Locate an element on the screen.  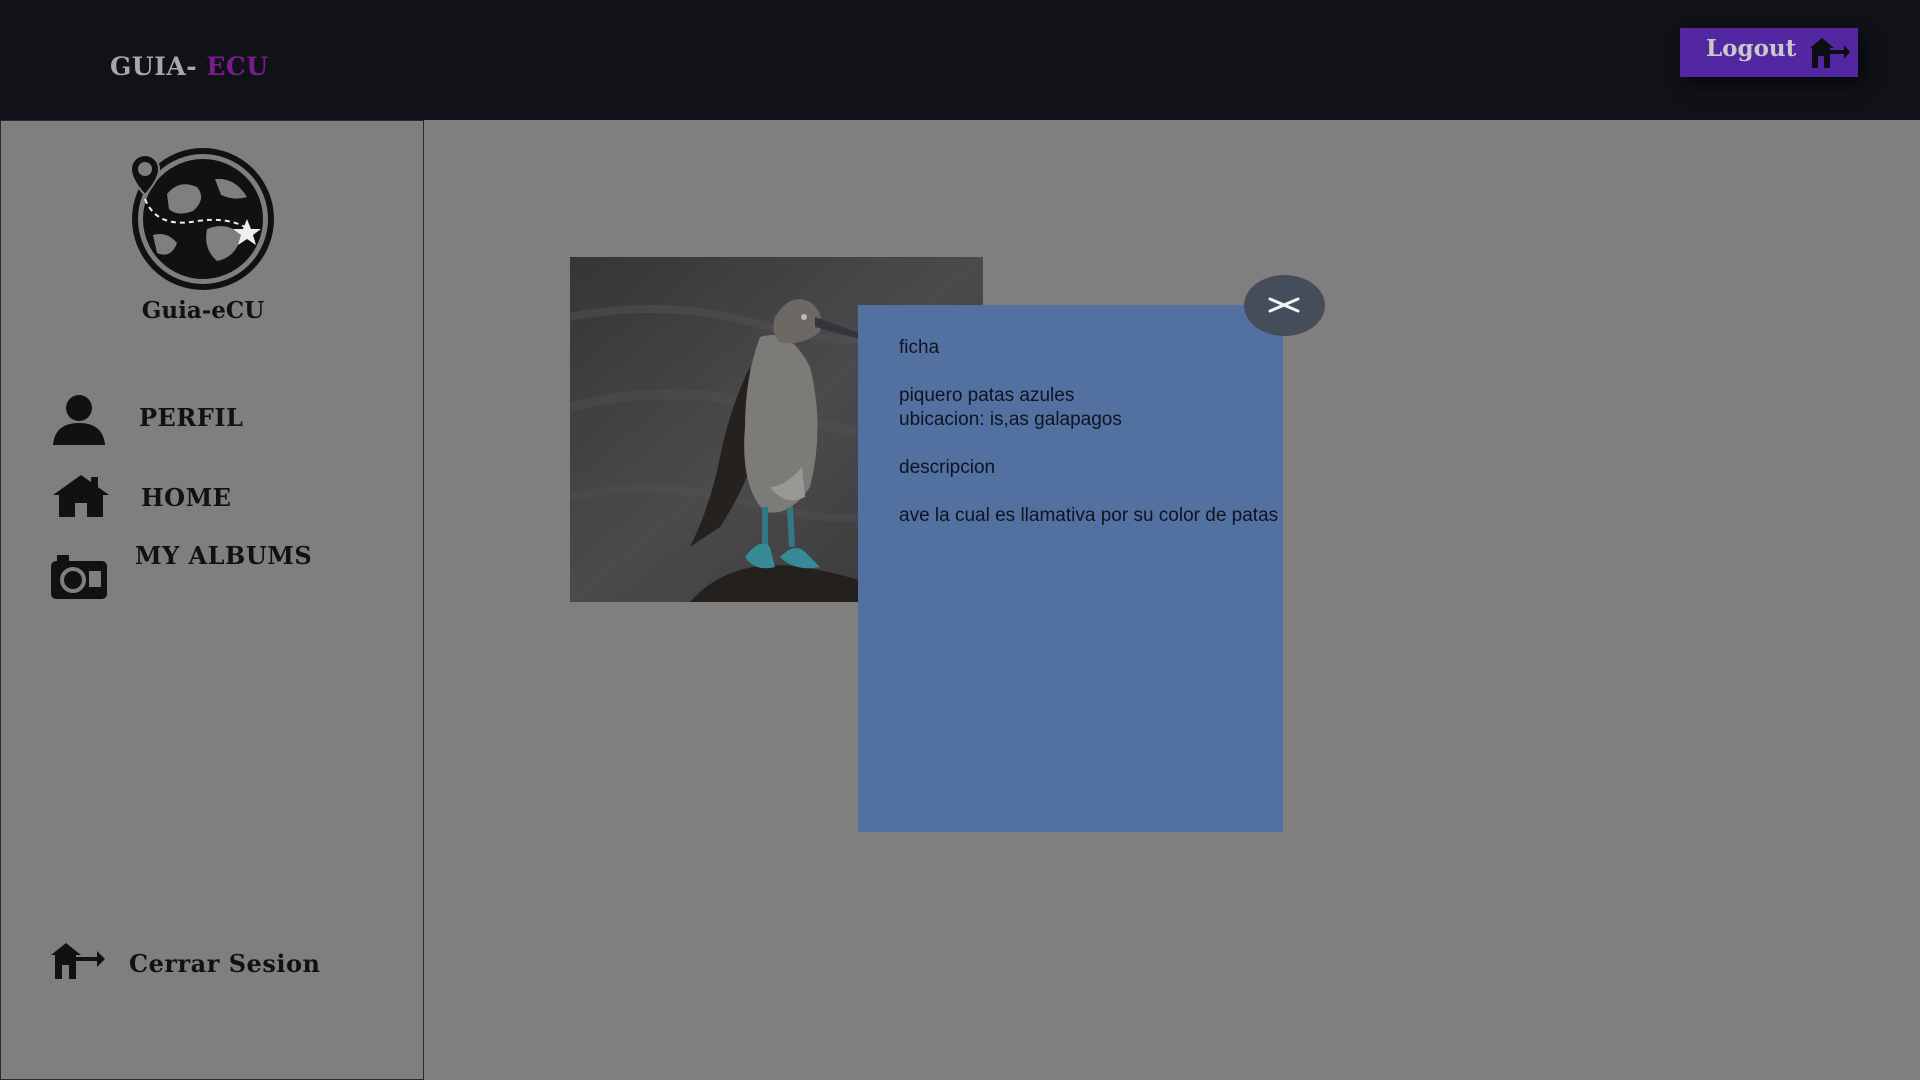
camera-icon is located at coordinates (79, 577).